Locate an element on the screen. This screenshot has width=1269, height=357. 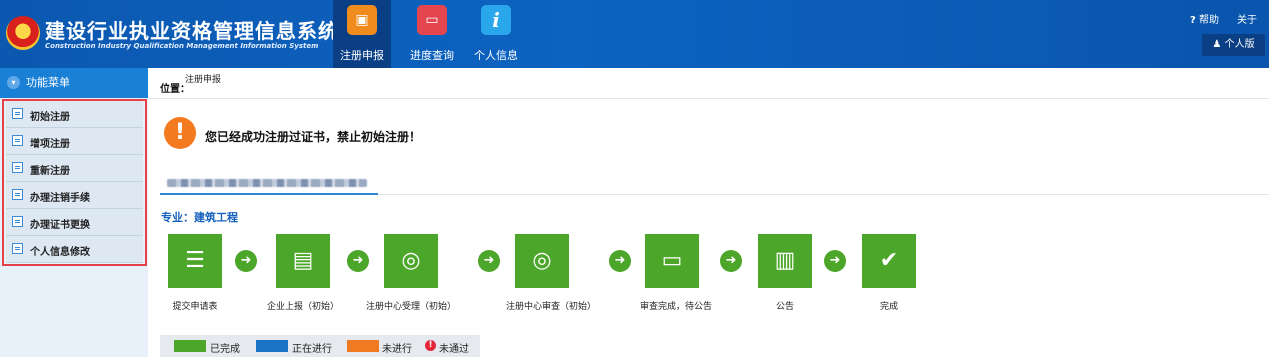
step-center-accept: ◎ is located at coordinates (411, 261).